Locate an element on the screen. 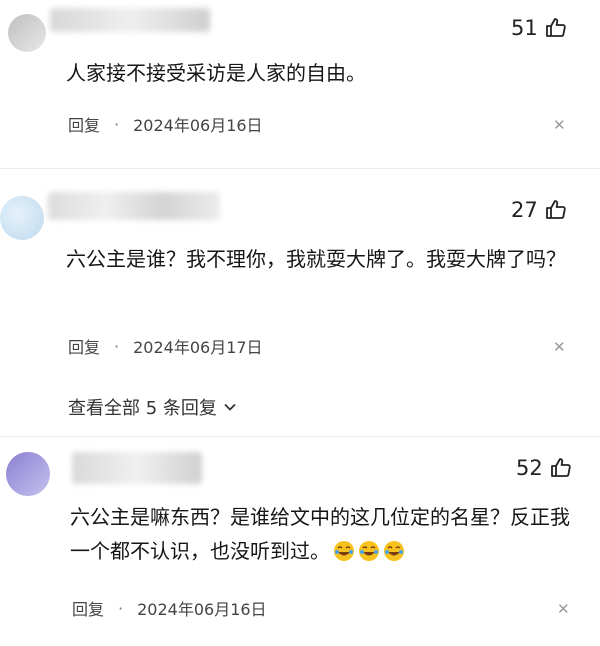 The width and height of the screenshot is (600, 646). view-all-replies-label: 查看全部 5 条回复 is located at coordinates (142, 408).